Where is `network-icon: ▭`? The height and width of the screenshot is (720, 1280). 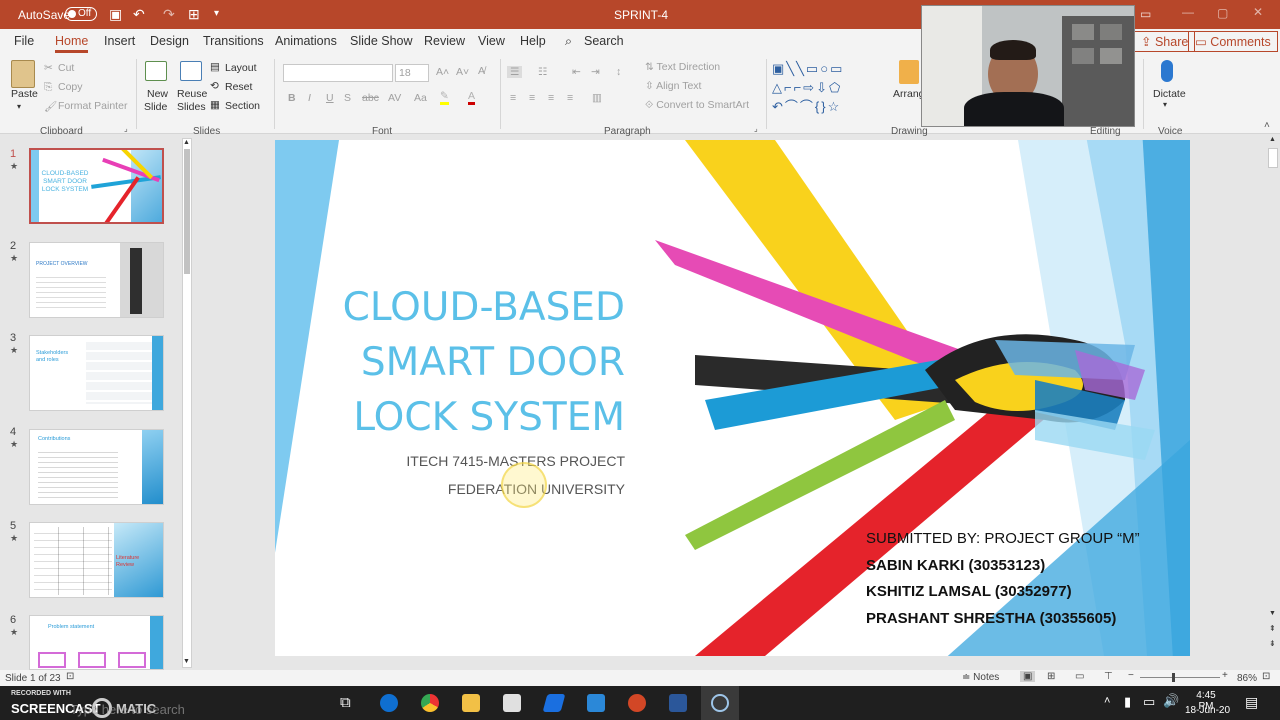
network-icon: ▭ is located at coordinates (1149, 702).